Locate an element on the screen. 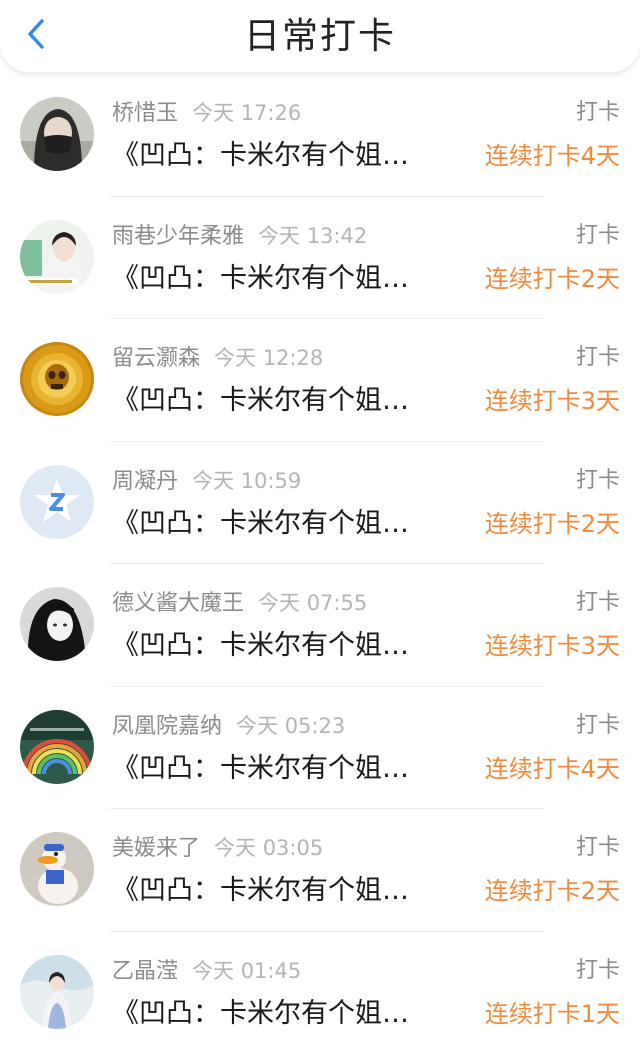 The height and width of the screenshot is (1054, 640). list-item: 凤凰院嘉纳今天 05:23 打卡 《凹凸：卡米尔有个姐… 连续打卡4天 is located at coordinates (320, 748).